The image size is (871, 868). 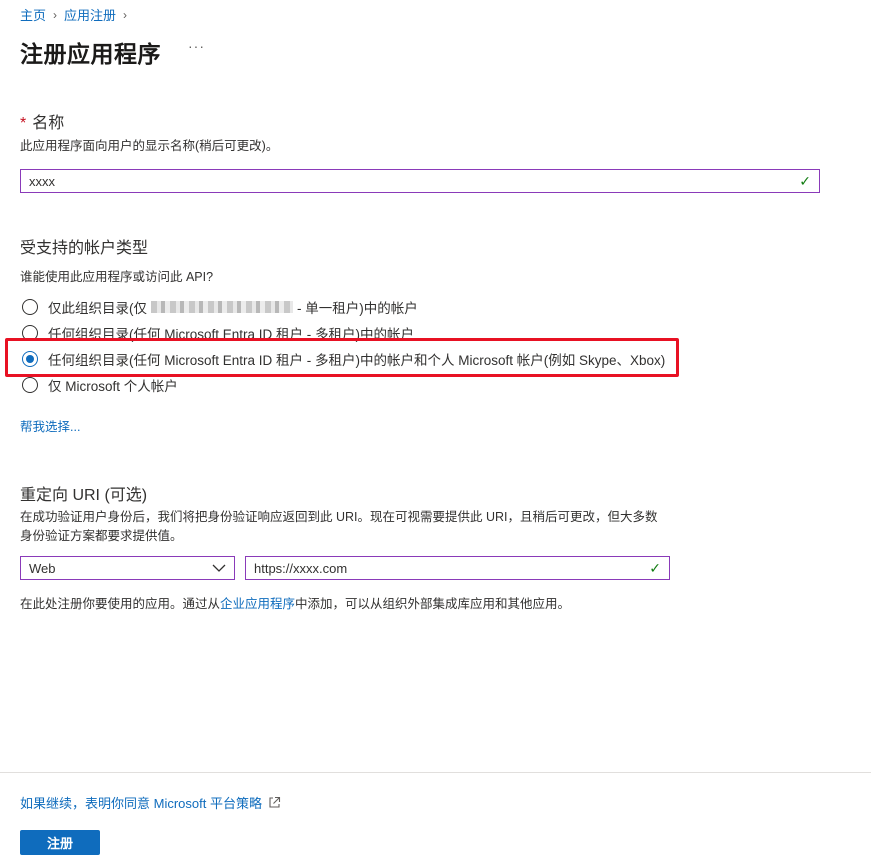 What do you see at coordinates (90, 54) in the screenshot?
I see `page-title: 注册应用程序` at bounding box center [90, 54].